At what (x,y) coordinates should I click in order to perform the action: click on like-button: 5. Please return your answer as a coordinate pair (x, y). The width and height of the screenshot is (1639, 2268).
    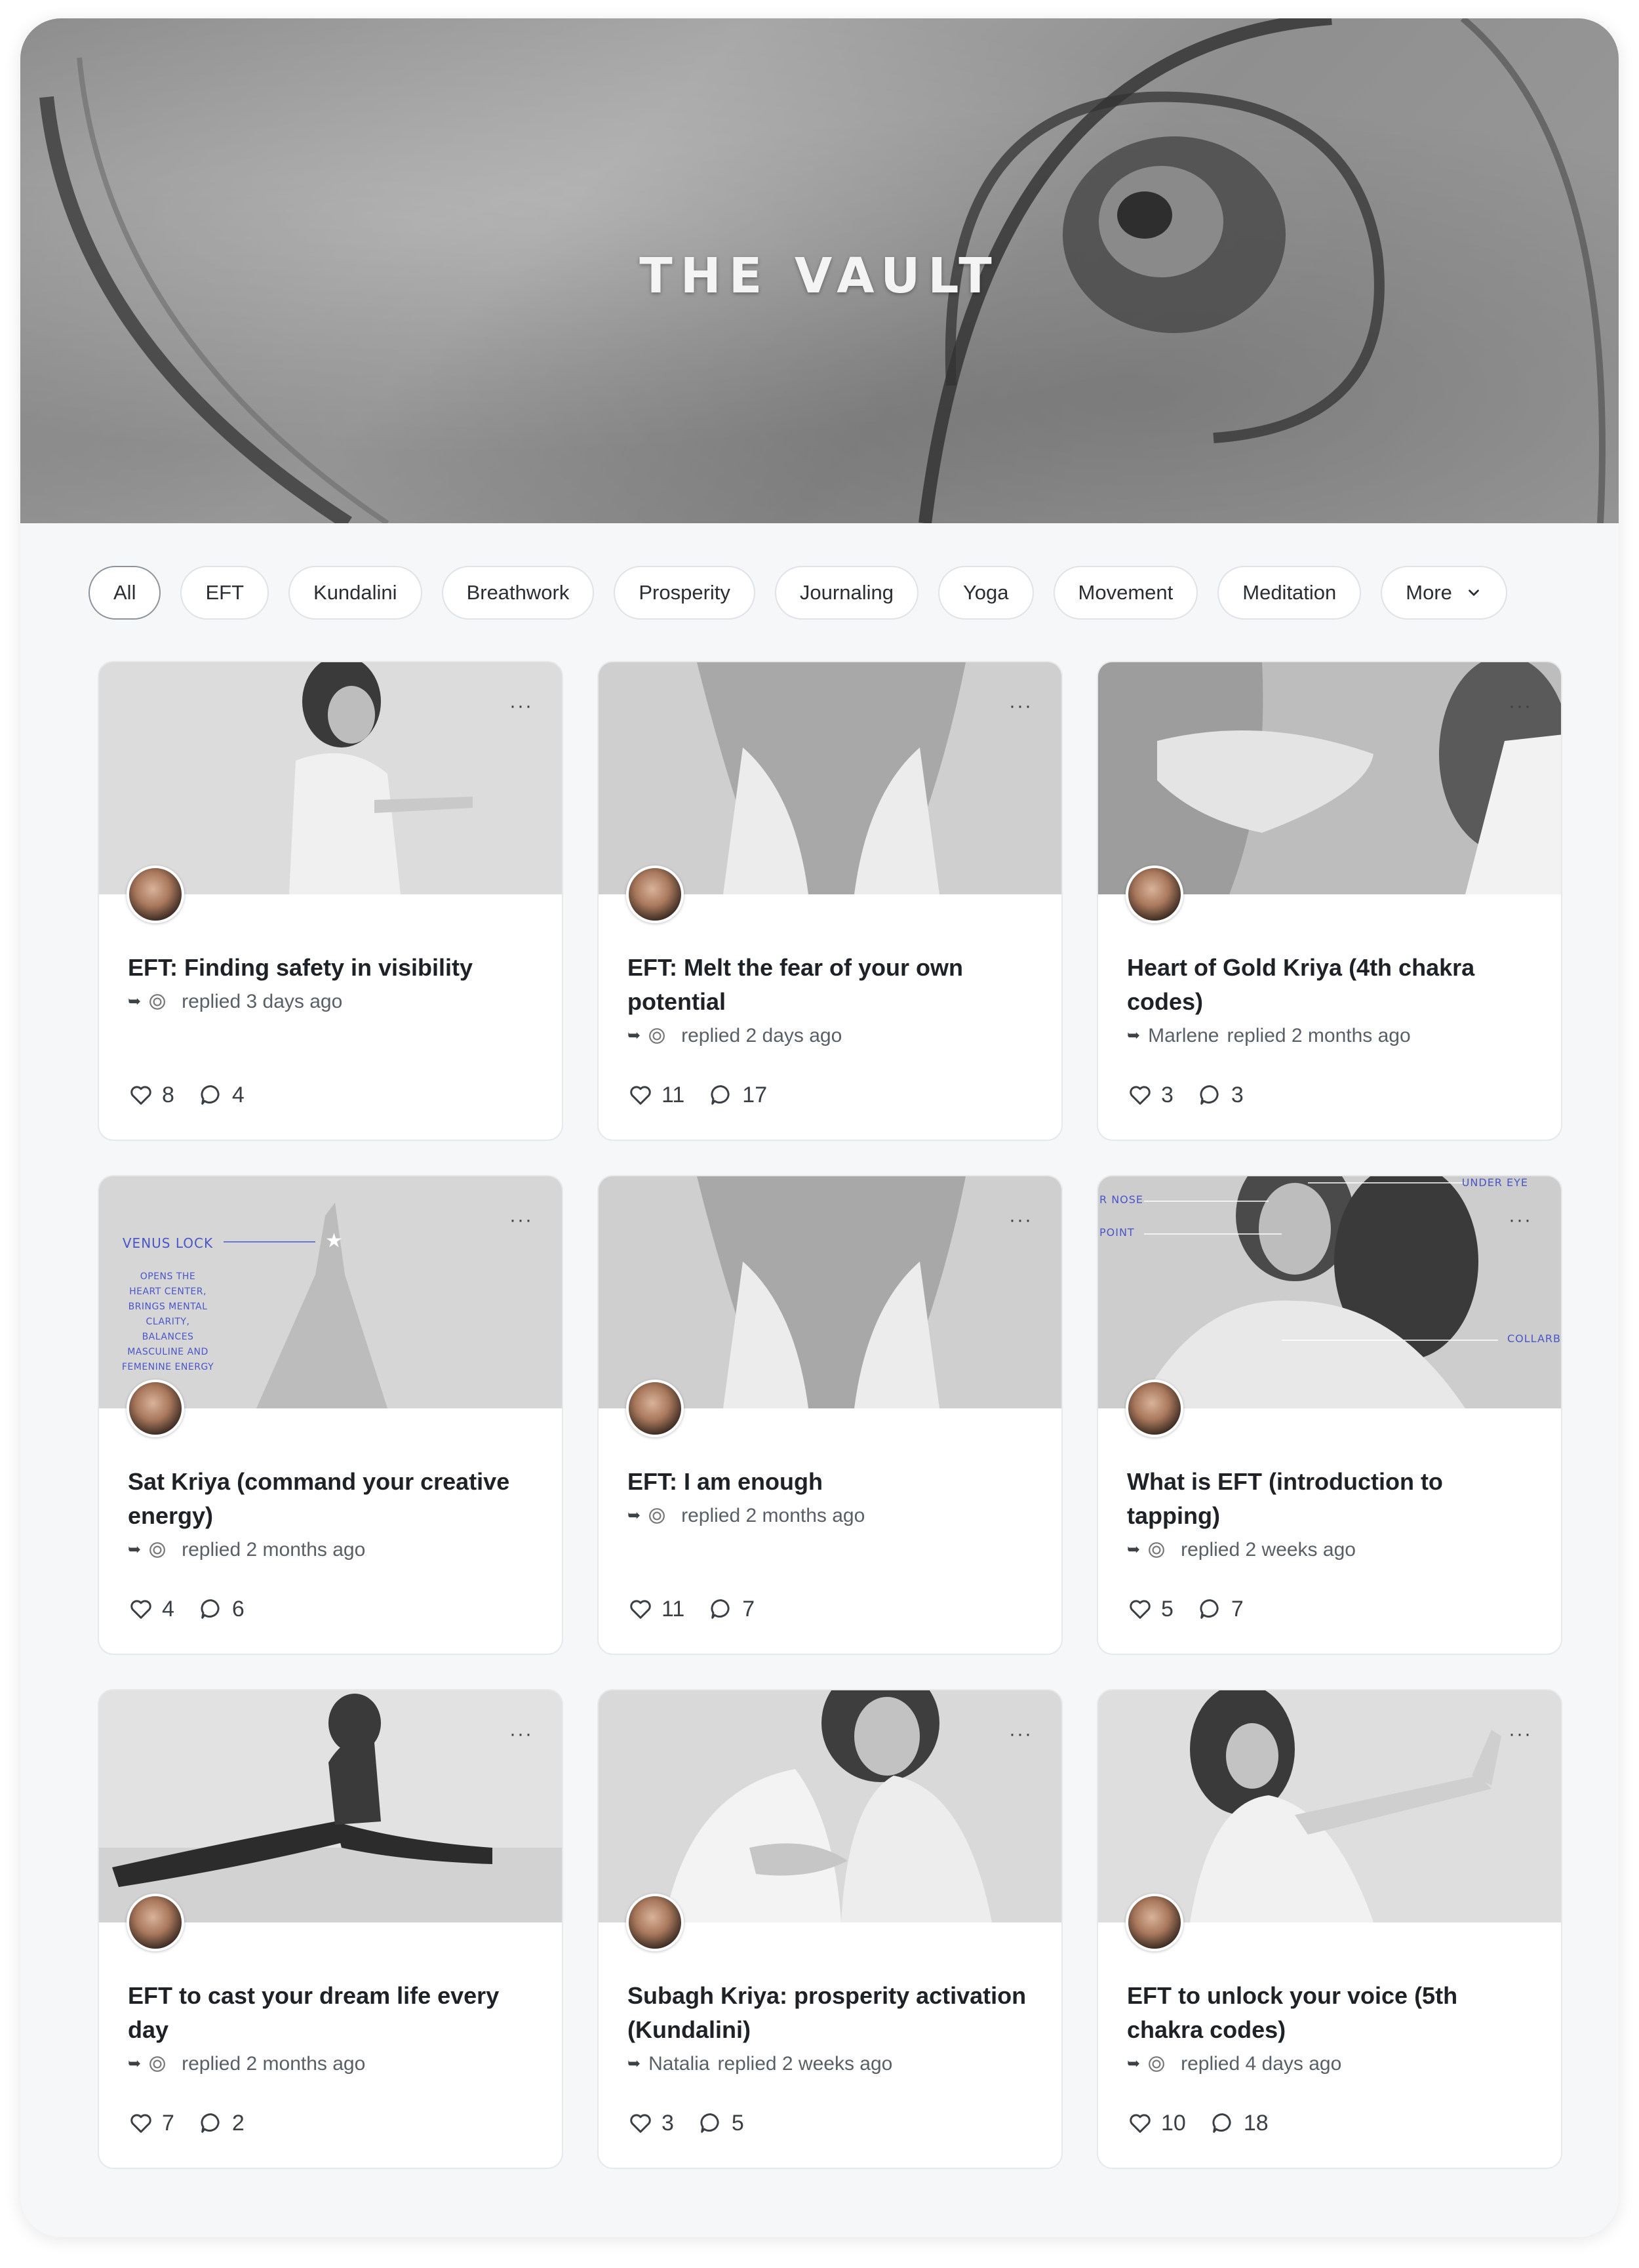
    Looking at the image, I should click on (1150, 1609).